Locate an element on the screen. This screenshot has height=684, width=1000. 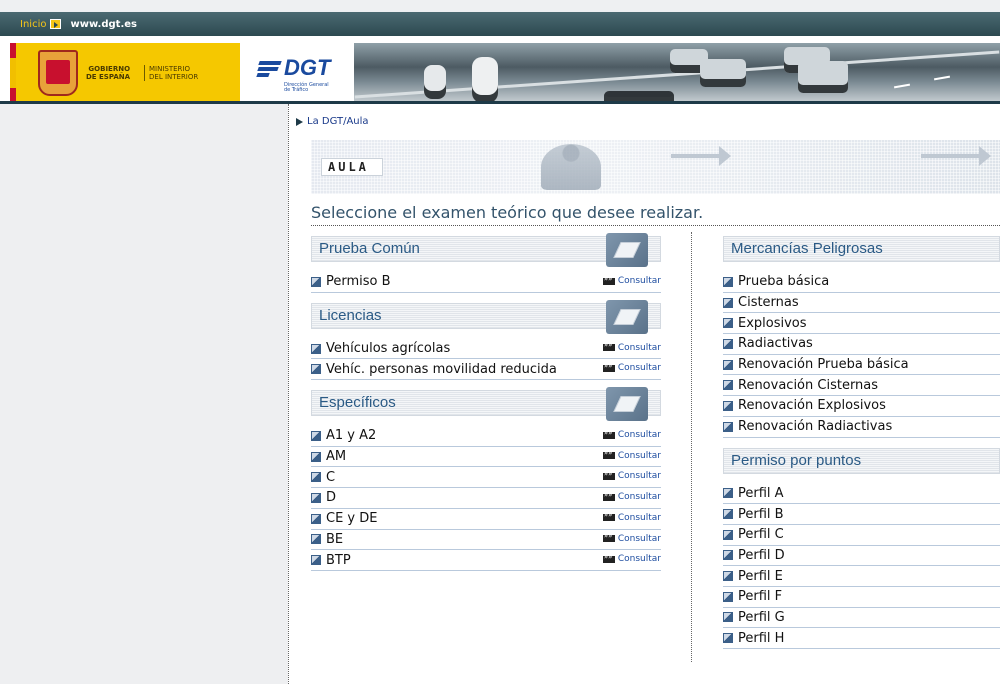
section-title: Prueba Común is located at coordinates (369, 248).